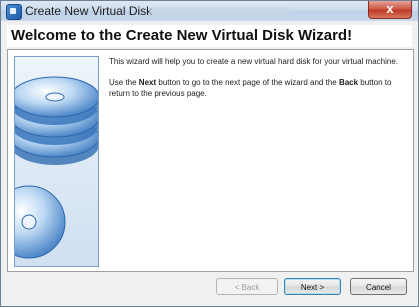 The height and width of the screenshot is (307, 419). I want to click on next-button: Next >, so click(312, 286).